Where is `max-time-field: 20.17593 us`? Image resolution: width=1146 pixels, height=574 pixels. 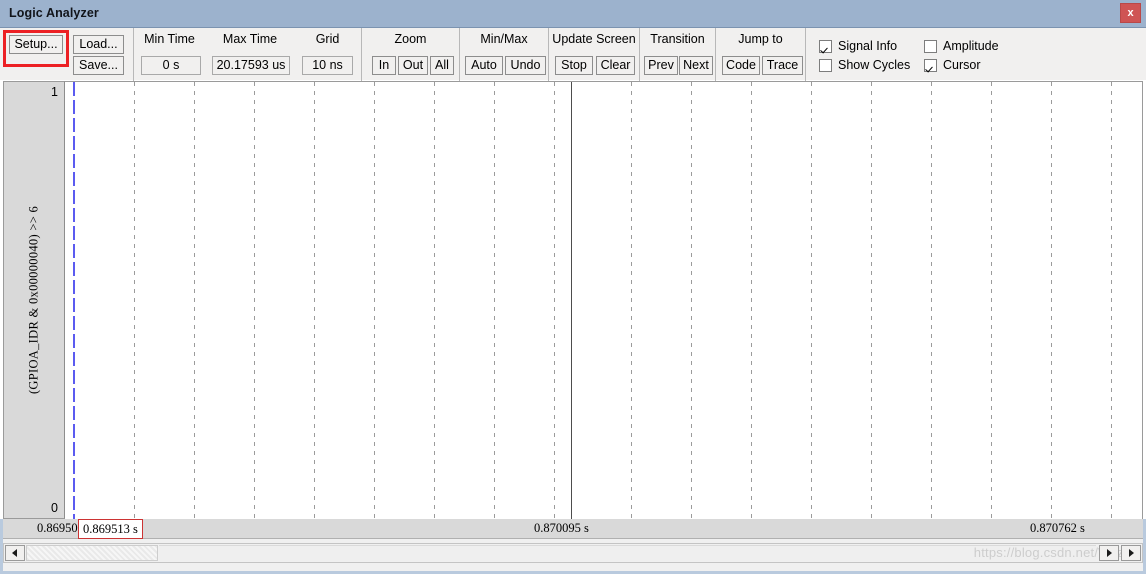
max-time-field: 20.17593 us is located at coordinates (251, 65).